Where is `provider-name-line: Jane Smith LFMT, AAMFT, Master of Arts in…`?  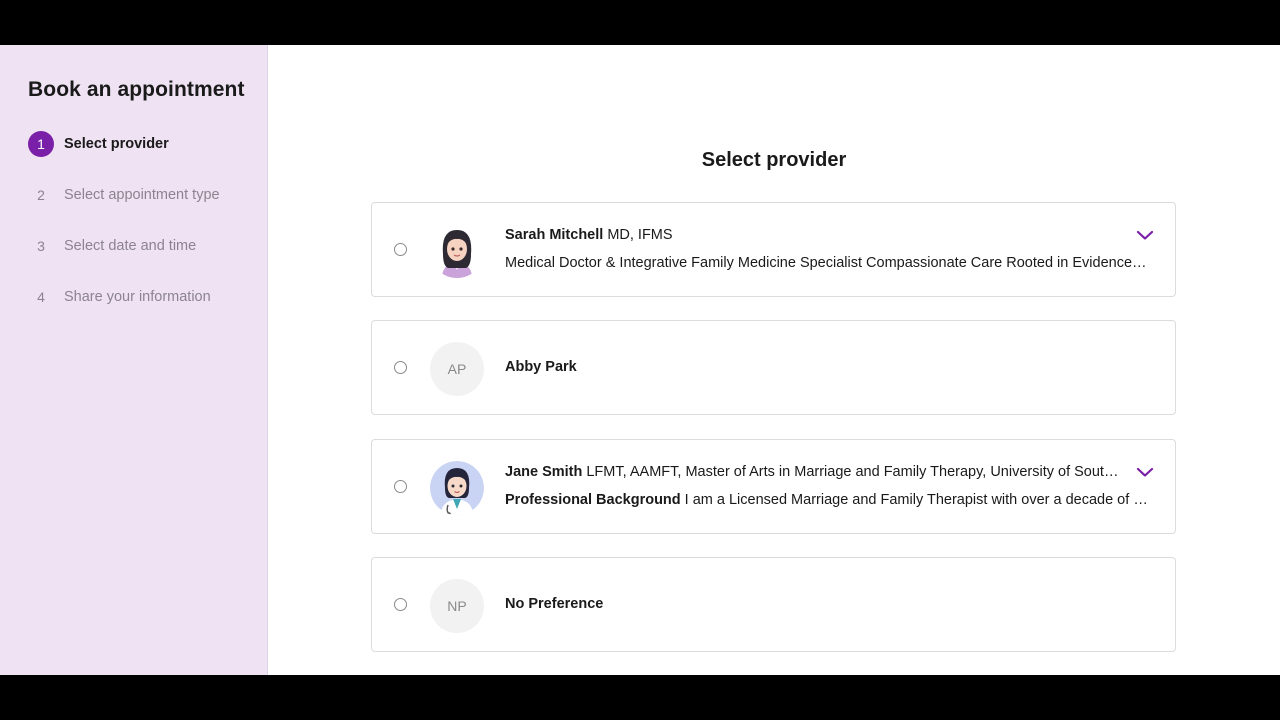
provider-name-line: Jane Smith LFMT, AAMFT, Master of Arts in… is located at coordinates (815, 472).